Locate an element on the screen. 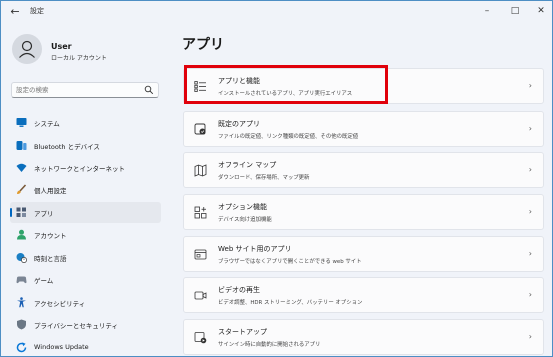 This screenshot has height=357, width=553. map-icon is located at coordinates (200, 170).